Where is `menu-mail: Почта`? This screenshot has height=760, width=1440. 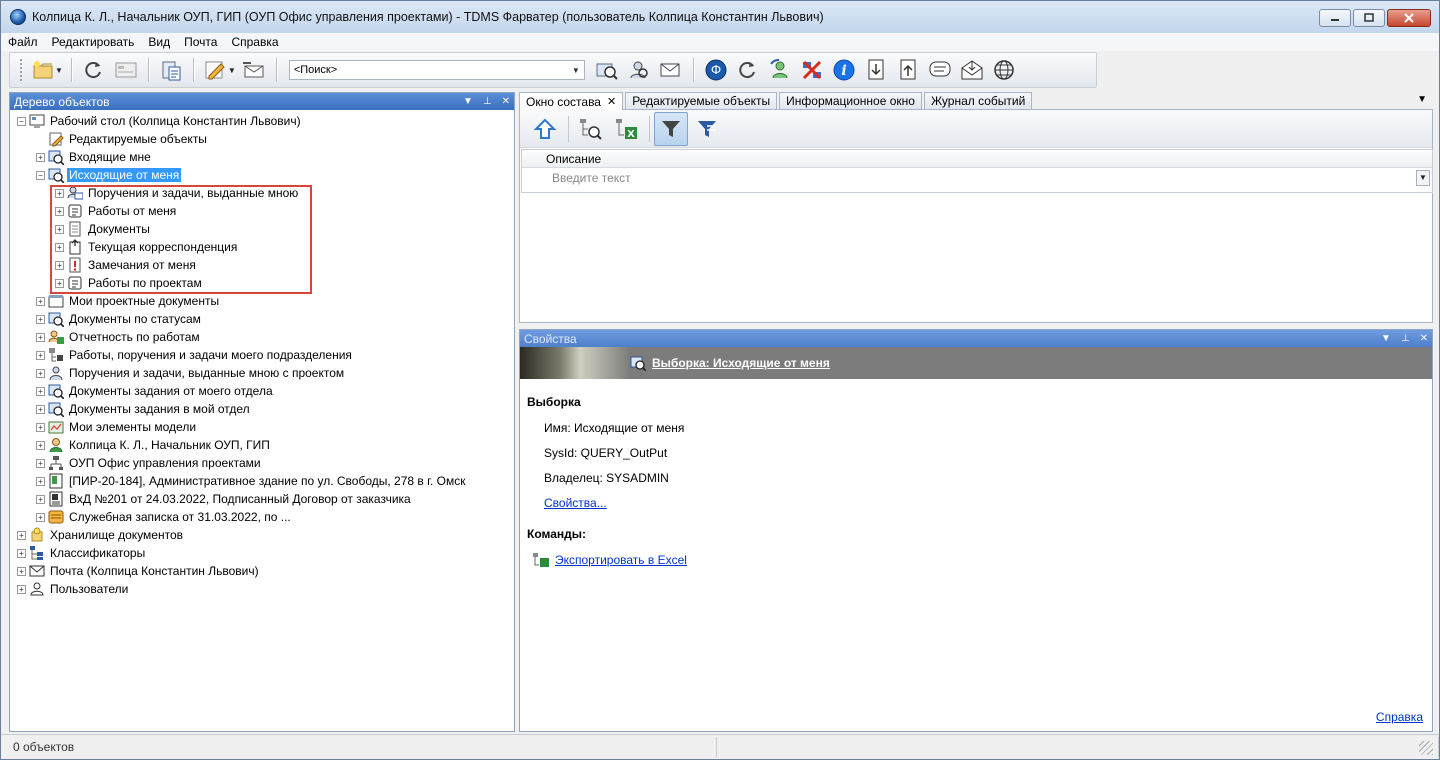 menu-mail: Почта is located at coordinates (200, 42).